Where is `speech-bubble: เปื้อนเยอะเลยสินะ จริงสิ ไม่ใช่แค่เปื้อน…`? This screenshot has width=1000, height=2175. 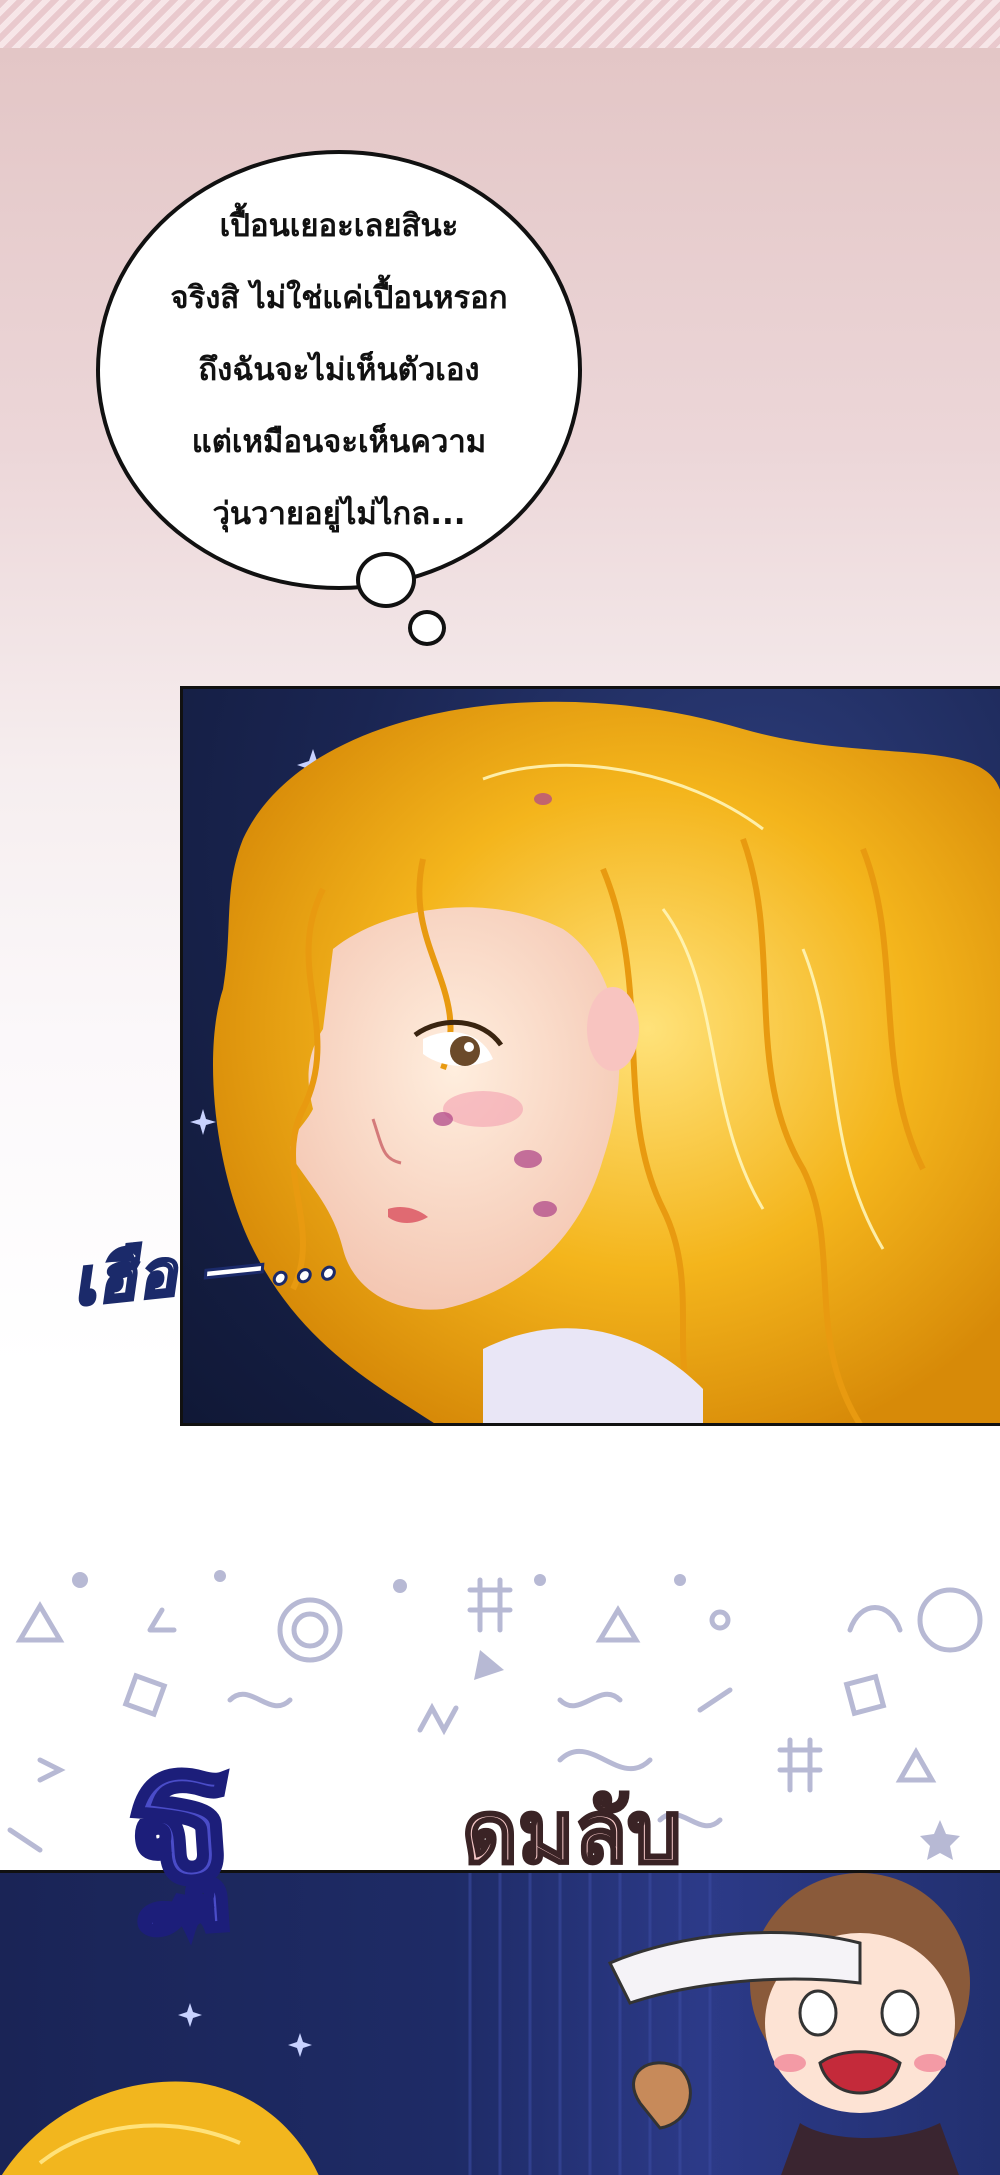
speech-bubble: เปื้อนเยอะเลยสินะ จริงสิ ไม่ใช่แค่เปื้อน… is located at coordinates (339, 370).